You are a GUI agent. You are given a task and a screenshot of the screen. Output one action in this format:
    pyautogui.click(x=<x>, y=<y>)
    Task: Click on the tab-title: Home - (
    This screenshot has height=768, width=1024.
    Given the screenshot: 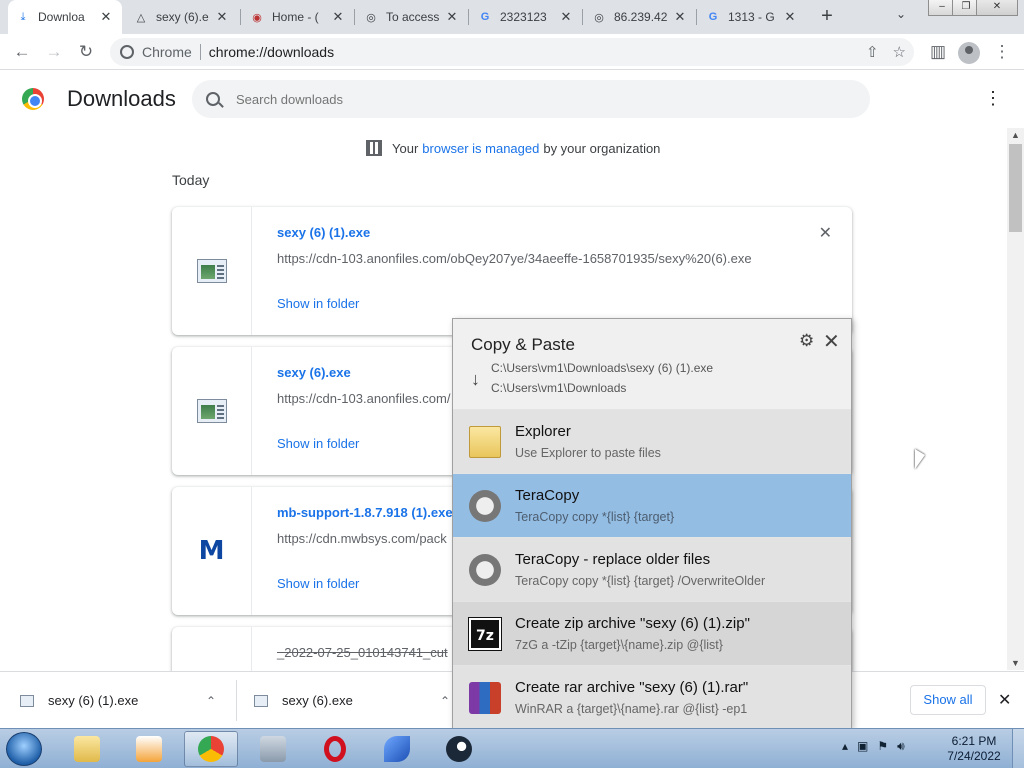 What is the action you would take?
    pyautogui.click(x=295, y=17)
    